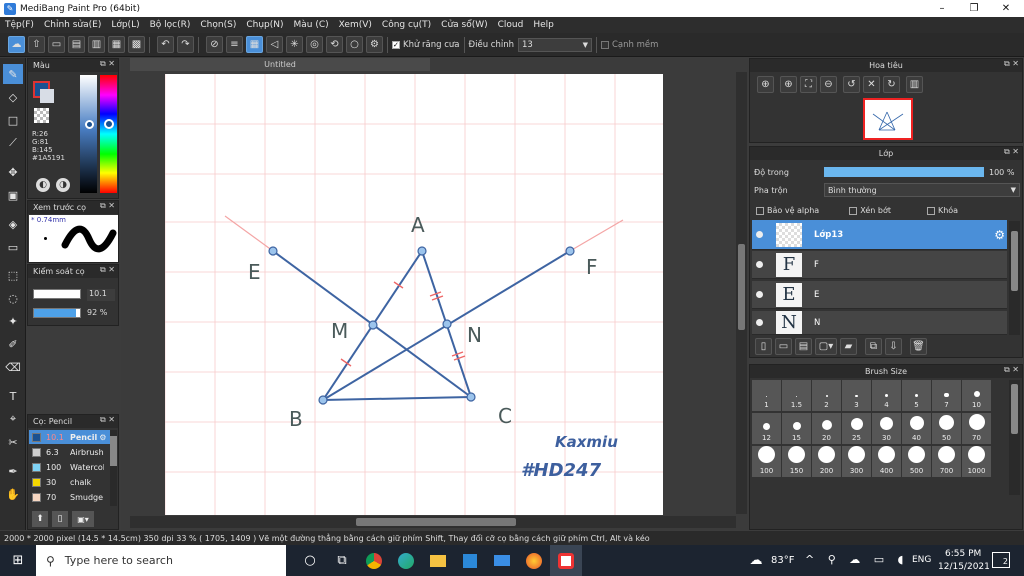 This screenshot has height=576, width=1024. I want to click on brush-item-pencil: 10.1 Pencil ⚙, so click(70, 437).